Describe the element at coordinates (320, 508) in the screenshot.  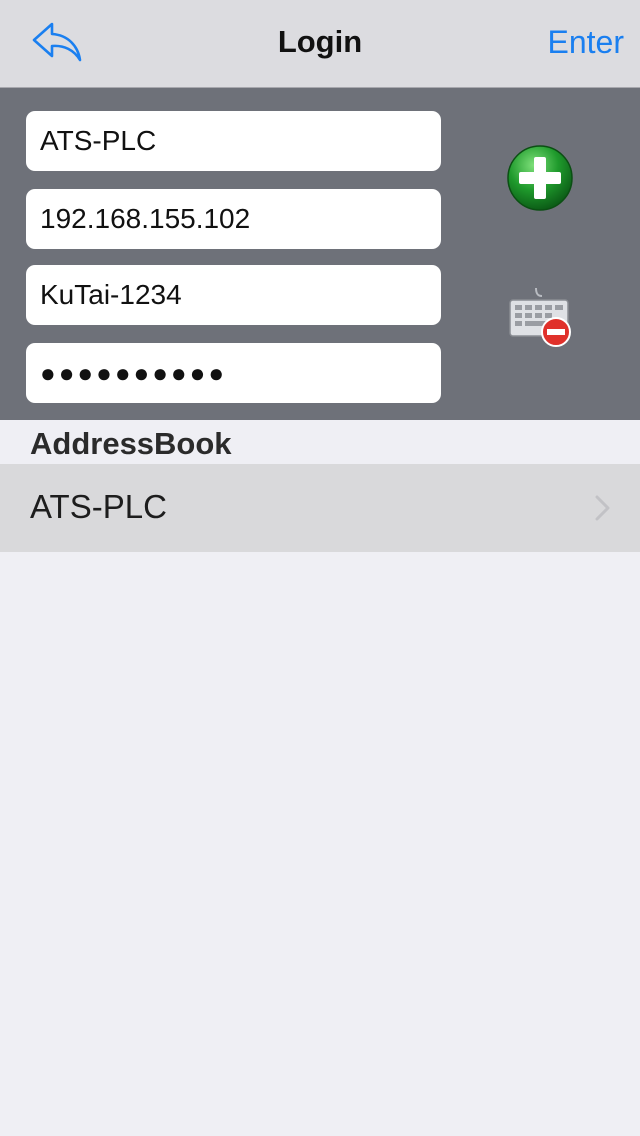
I see `list-item: ATS-PLC` at that location.